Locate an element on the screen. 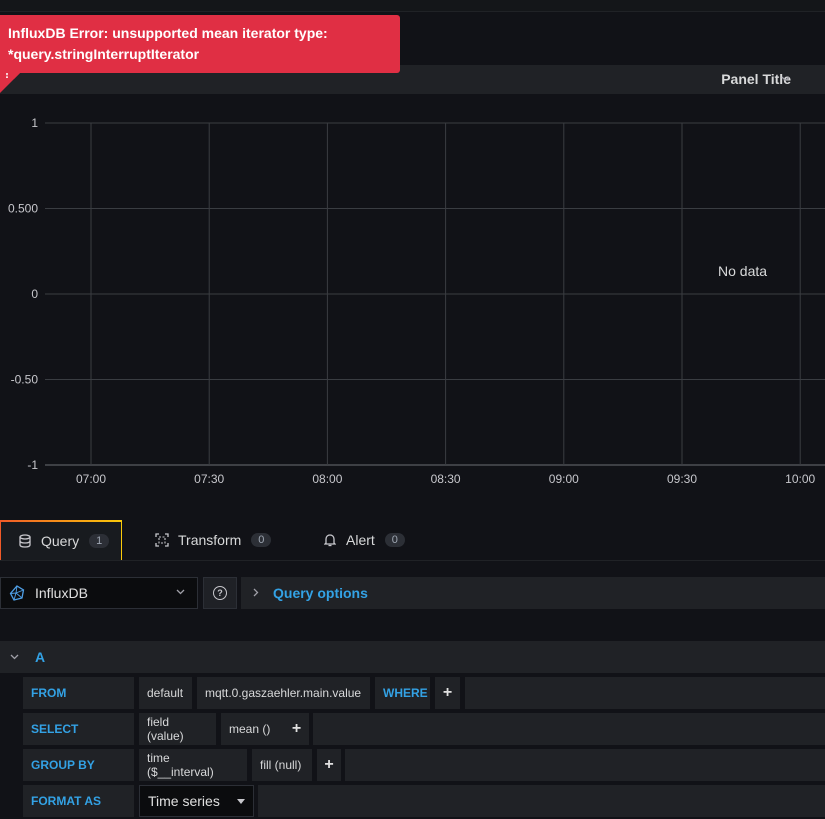  caret-down-icon is located at coordinates (241, 801).